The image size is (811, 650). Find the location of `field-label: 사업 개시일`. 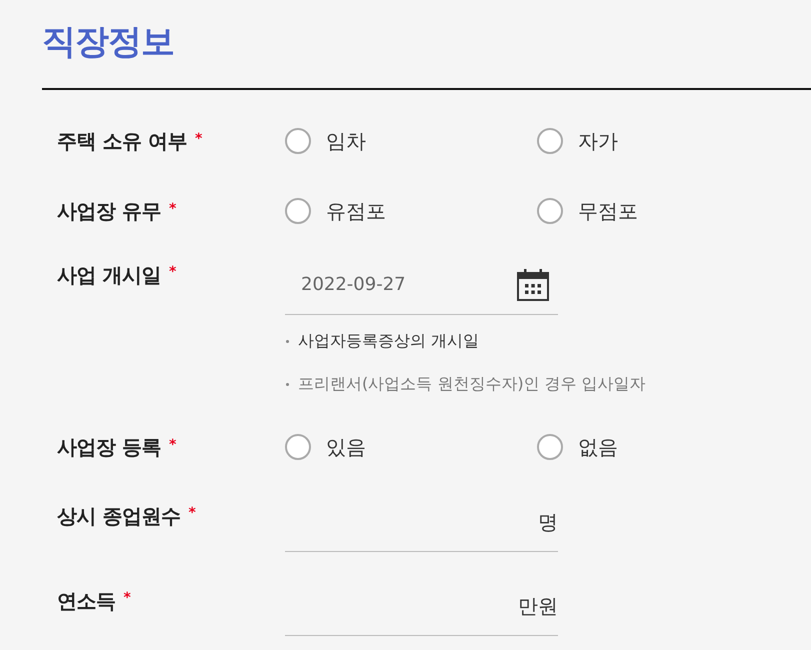

field-label: 사업 개시일 is located at coordinates (109, 275).